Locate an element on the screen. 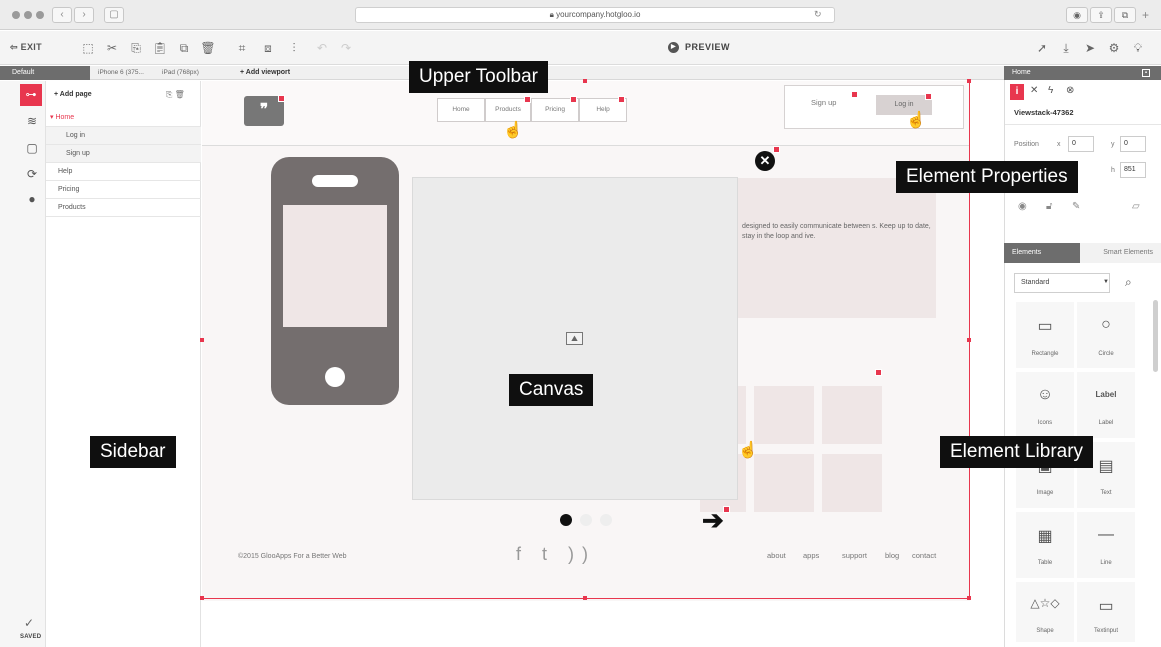 This screenshot has width=1161, height=647. binoculars-icon: ⊗ is located at coordinates (1070, 90).